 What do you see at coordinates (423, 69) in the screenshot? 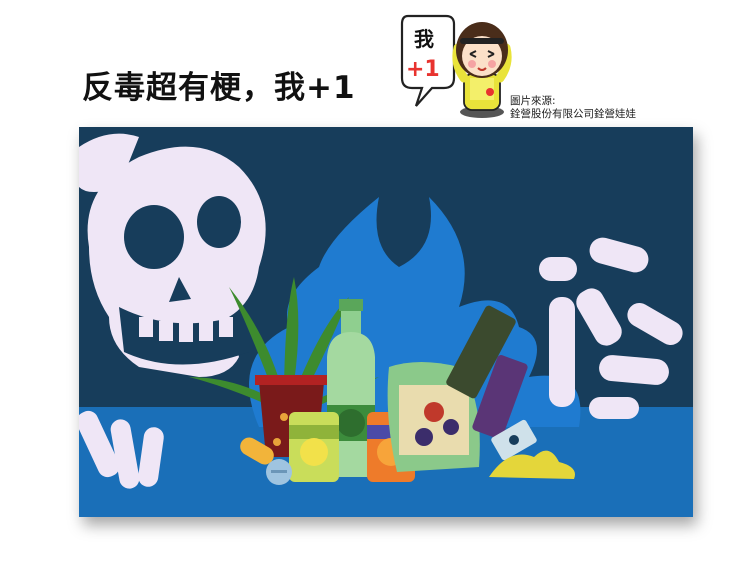
I see `bubble-text-bottom: +1` at bounding box center [423, 69].